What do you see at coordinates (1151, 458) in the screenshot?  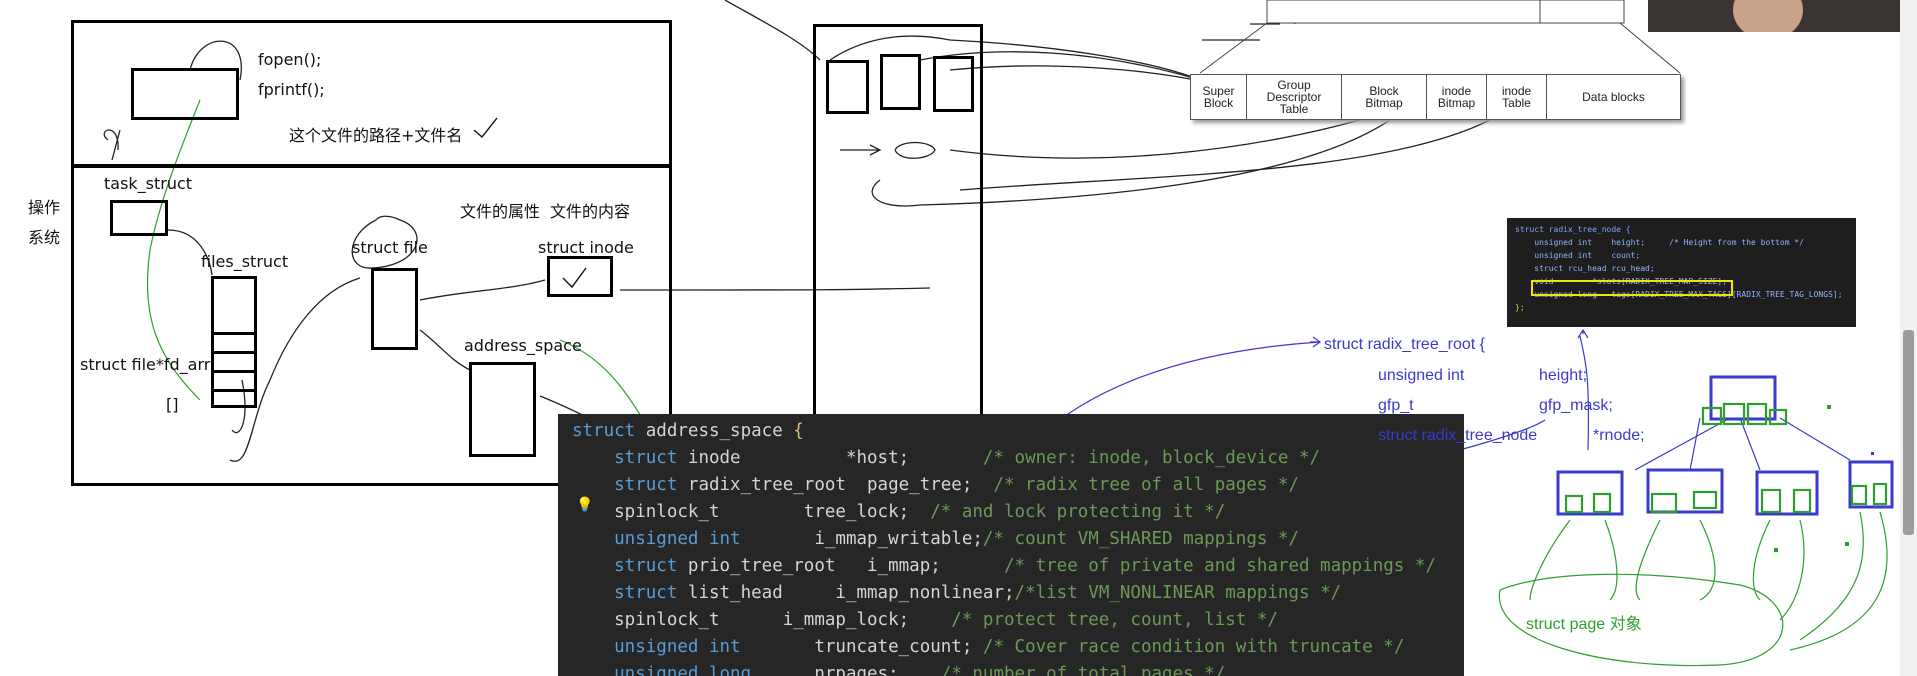 I see `code-token: /* owner: inode, block_device */` at bounding box center [1151, 458].